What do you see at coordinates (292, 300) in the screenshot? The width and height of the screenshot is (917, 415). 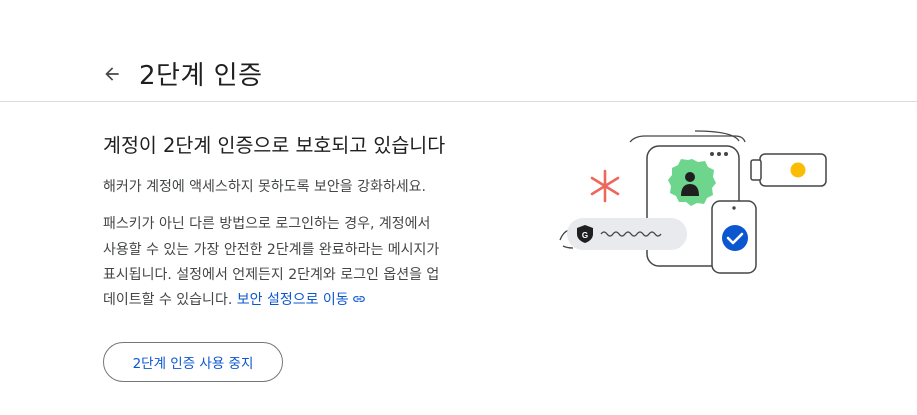 I see `security-settings-link-label: 보안 설정으로 이동` at bounding box center [292, 300].